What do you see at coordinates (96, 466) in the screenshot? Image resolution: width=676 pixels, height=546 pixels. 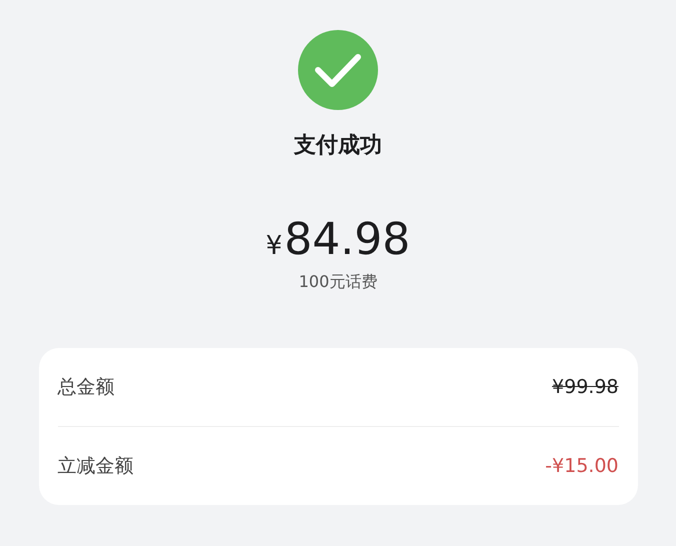 I see `detail-label: 立减金额` at bounding box center [96, 466].